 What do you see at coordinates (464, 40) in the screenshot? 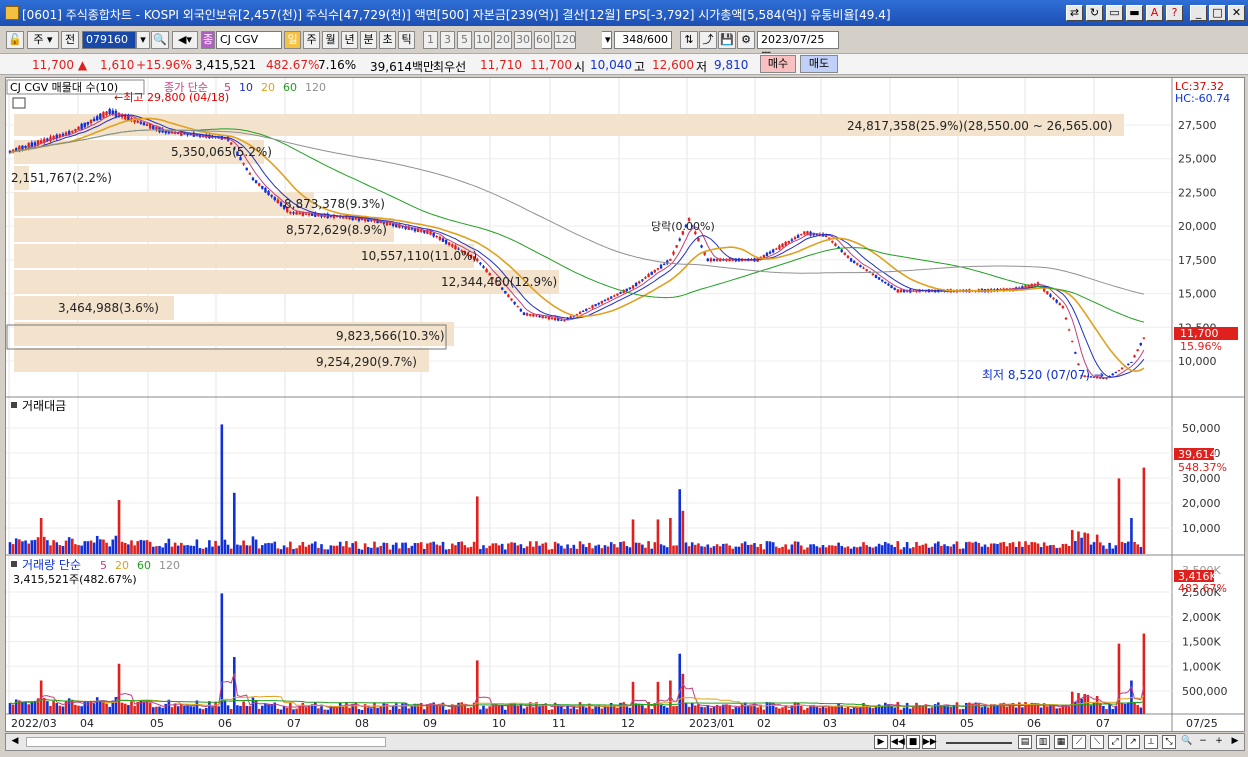
I see `interval-button-5: 5` at bounding box center [464, 40].